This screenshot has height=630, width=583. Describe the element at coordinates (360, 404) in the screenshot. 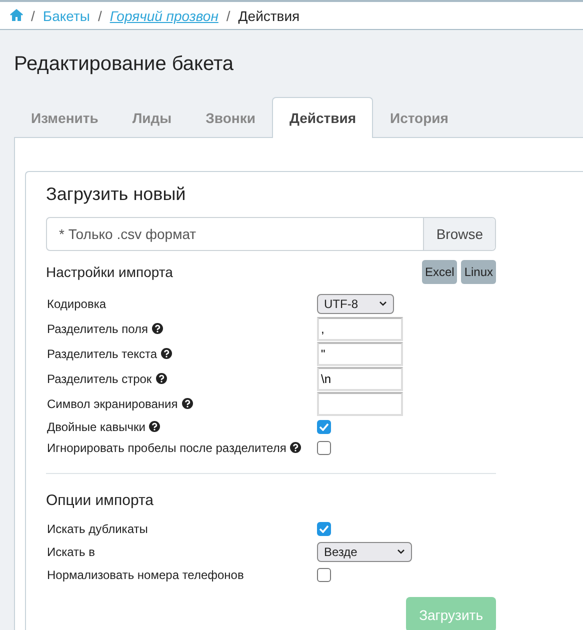

I see `text-field` at that location.